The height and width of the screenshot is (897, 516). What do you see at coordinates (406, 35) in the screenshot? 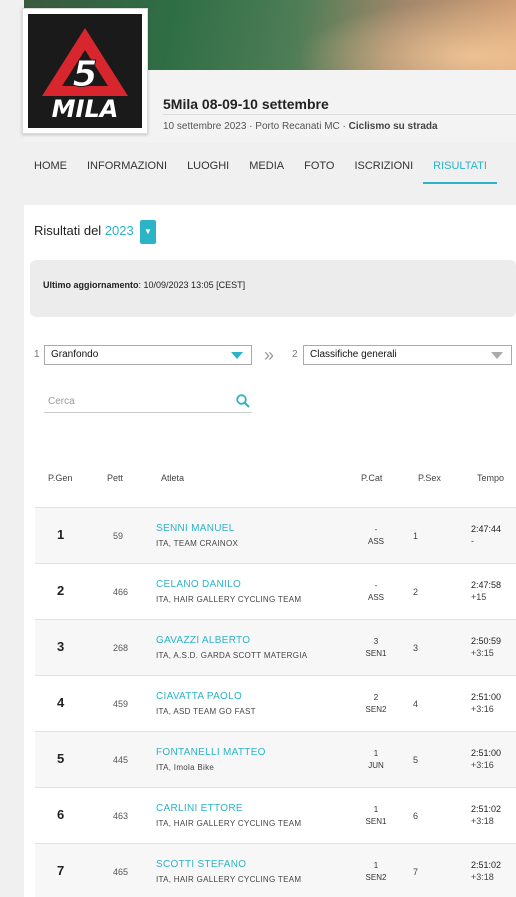
I see `banner-glow` at bounding box center [406, 35].